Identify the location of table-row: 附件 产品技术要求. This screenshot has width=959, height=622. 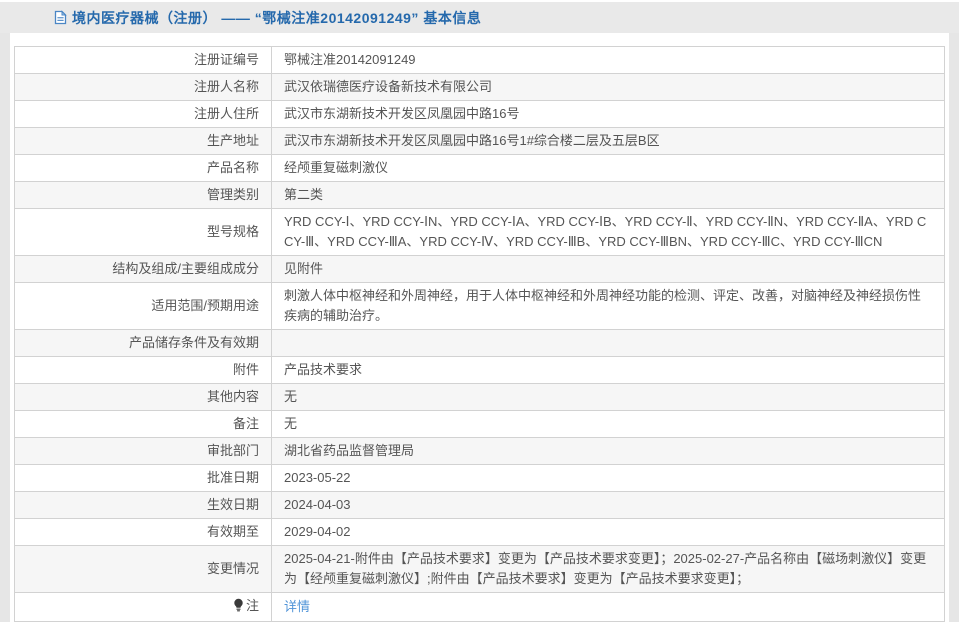
(479, 370).